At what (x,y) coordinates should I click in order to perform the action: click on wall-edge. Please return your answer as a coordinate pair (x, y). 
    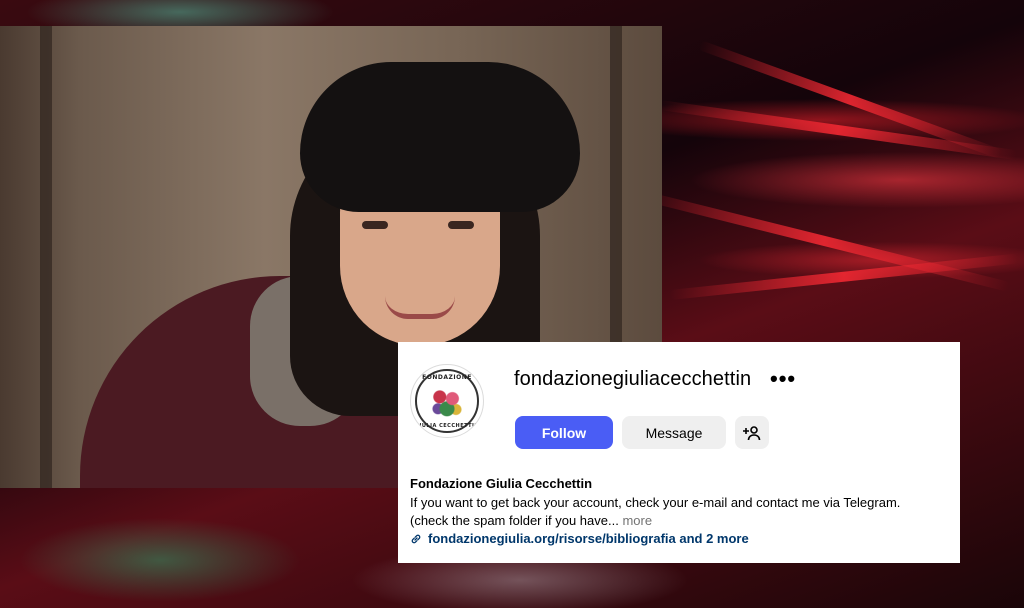
    Looking at the image, I should click on (46, 257).